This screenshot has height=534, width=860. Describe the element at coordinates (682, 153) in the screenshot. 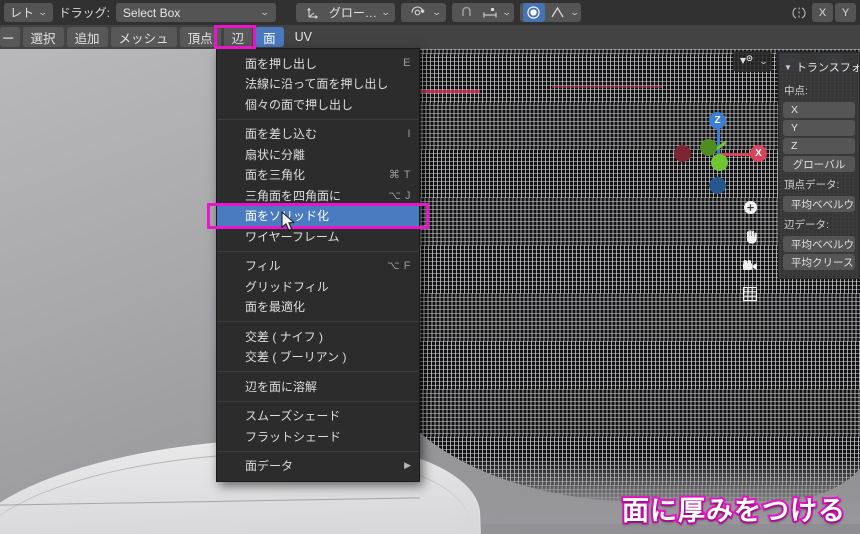

I see `gizmo-ball-x-neg` at that location.